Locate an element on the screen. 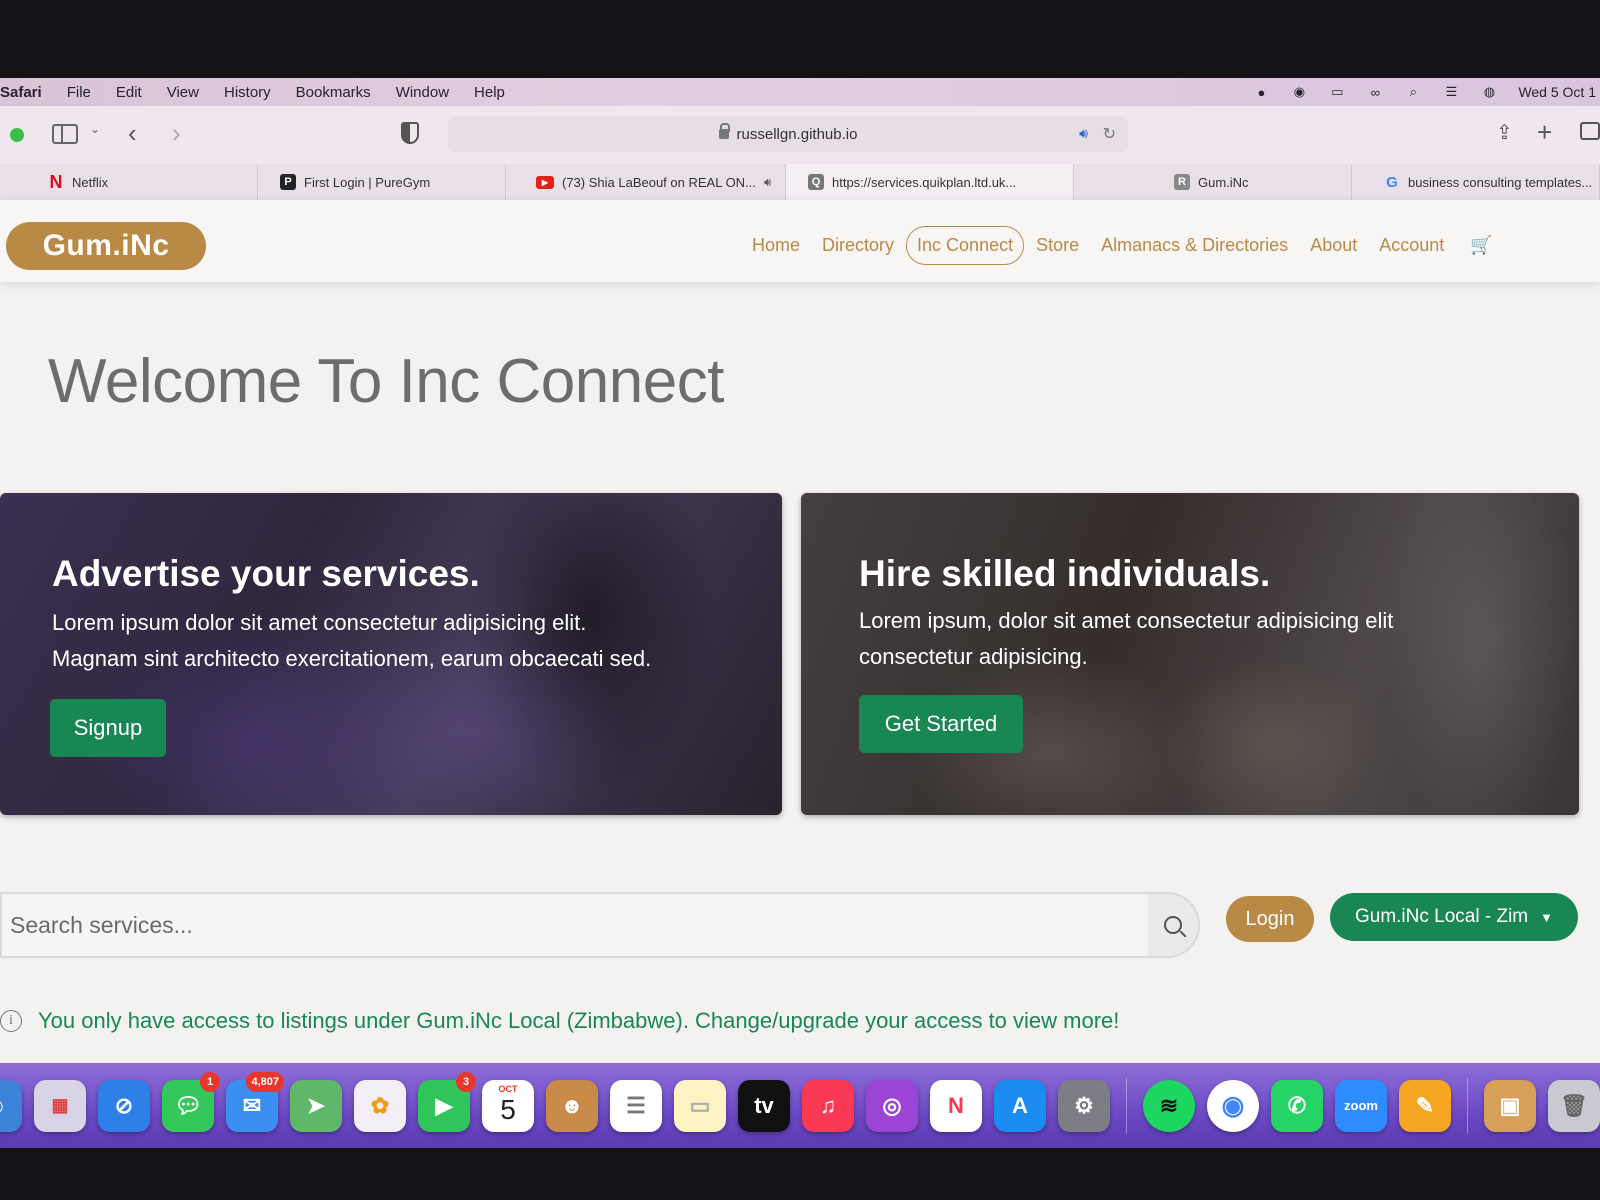 The height and width of the screenshot is (1200, 1600). share-icon: ⇪ is located at coordinates (1504, 132).